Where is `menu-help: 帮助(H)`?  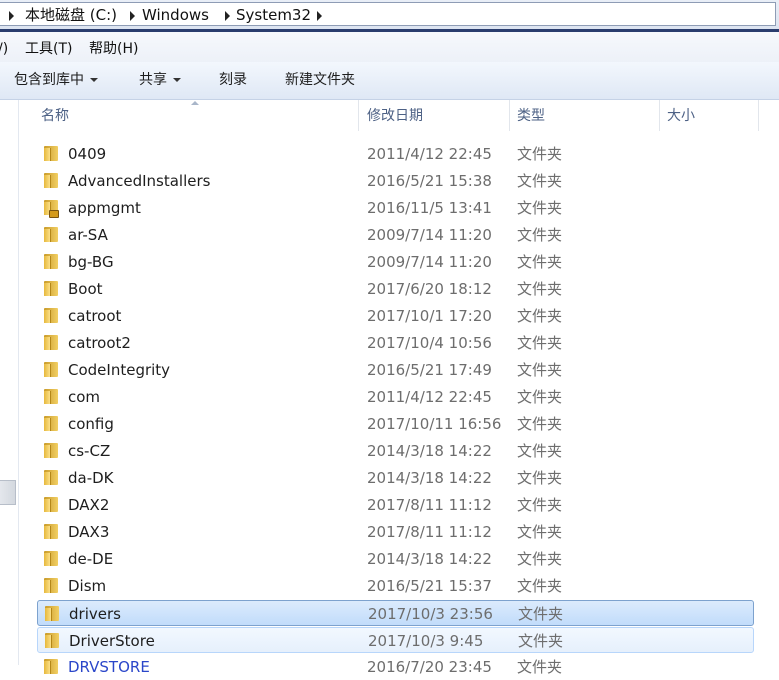
menu-help: 帮助(H) is located at coordinates (113, 49).